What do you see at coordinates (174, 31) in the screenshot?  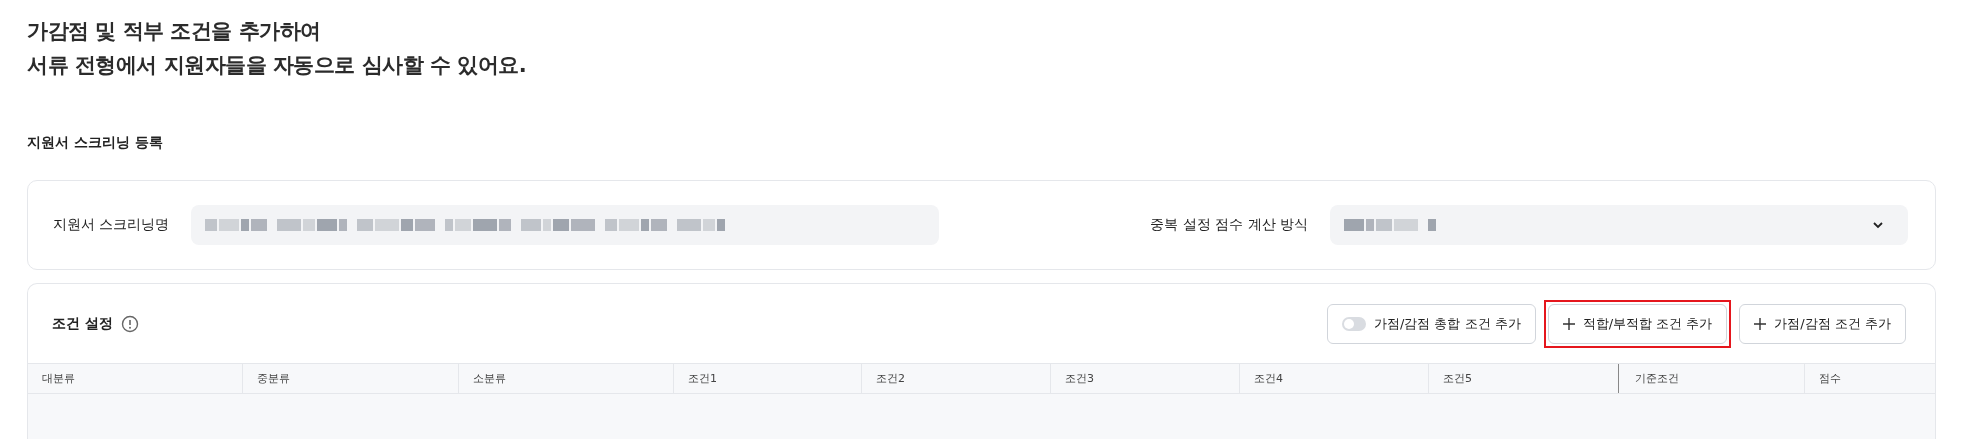 I see `intro-text: 가감점 및 적부 조건을 추가하여` at bounding box center [174, 31].